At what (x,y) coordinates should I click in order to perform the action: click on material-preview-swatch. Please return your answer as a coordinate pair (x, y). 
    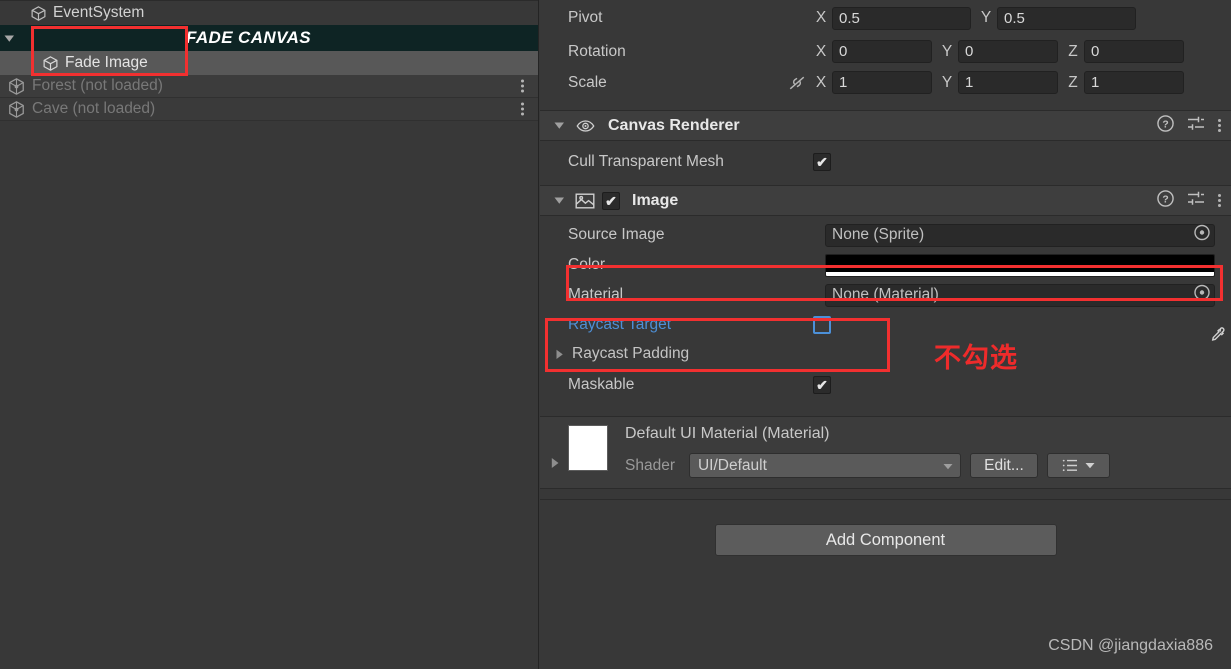
    Looking at the image, I should click on (588, 448).